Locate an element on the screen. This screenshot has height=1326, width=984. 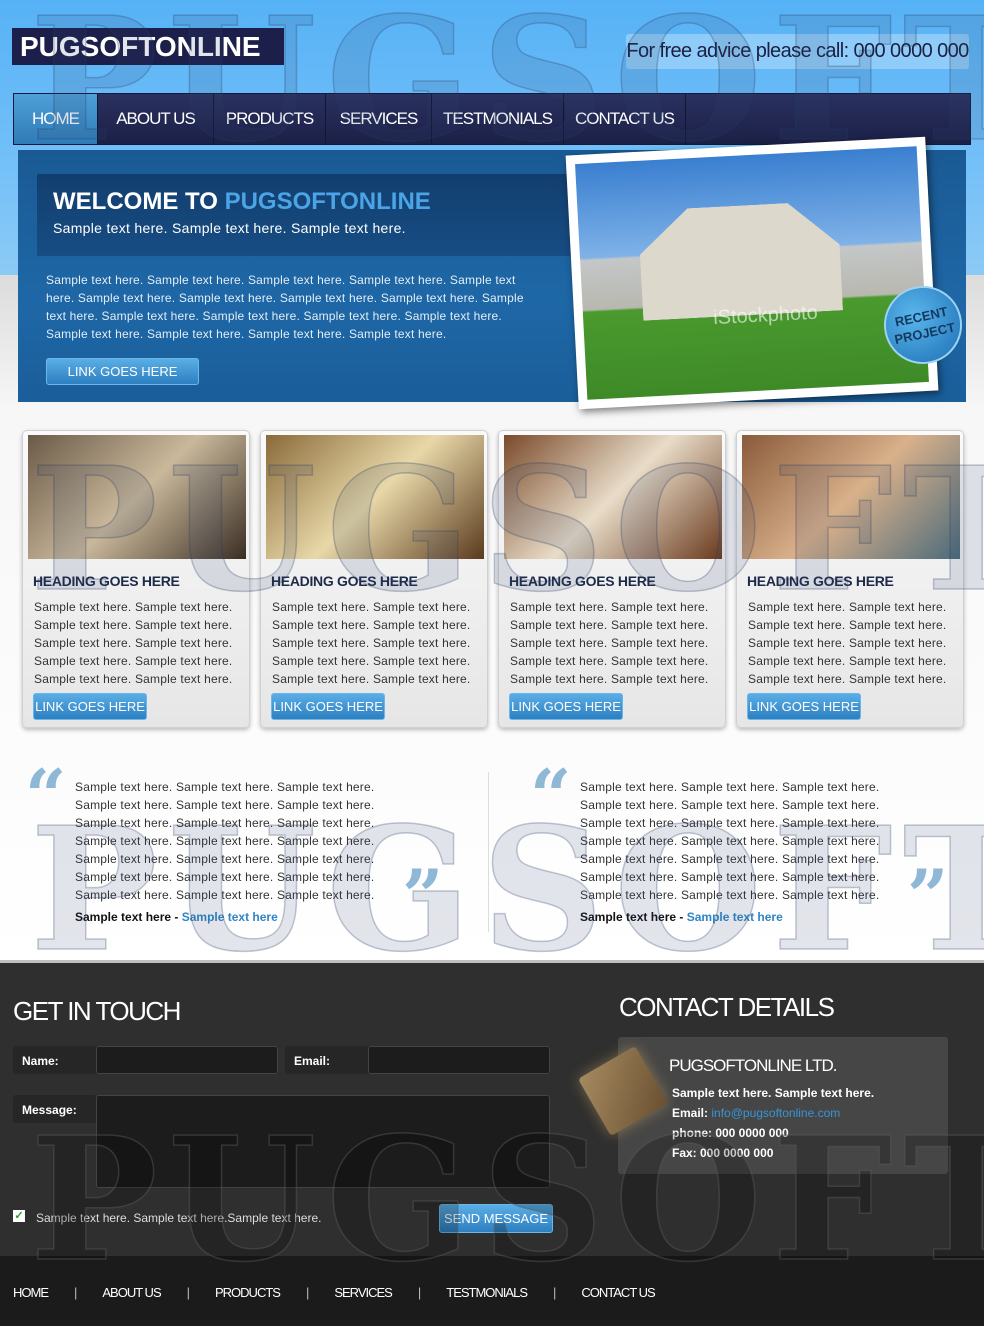
house-image: iStockphoto is located at coordinates (752, 273).